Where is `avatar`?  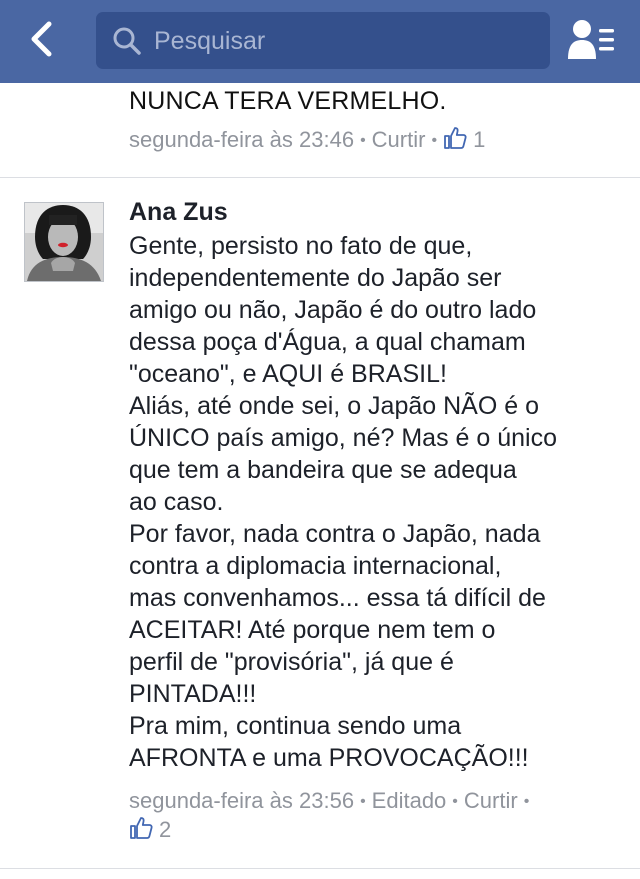 avatar is located at coordinates (64, 242).